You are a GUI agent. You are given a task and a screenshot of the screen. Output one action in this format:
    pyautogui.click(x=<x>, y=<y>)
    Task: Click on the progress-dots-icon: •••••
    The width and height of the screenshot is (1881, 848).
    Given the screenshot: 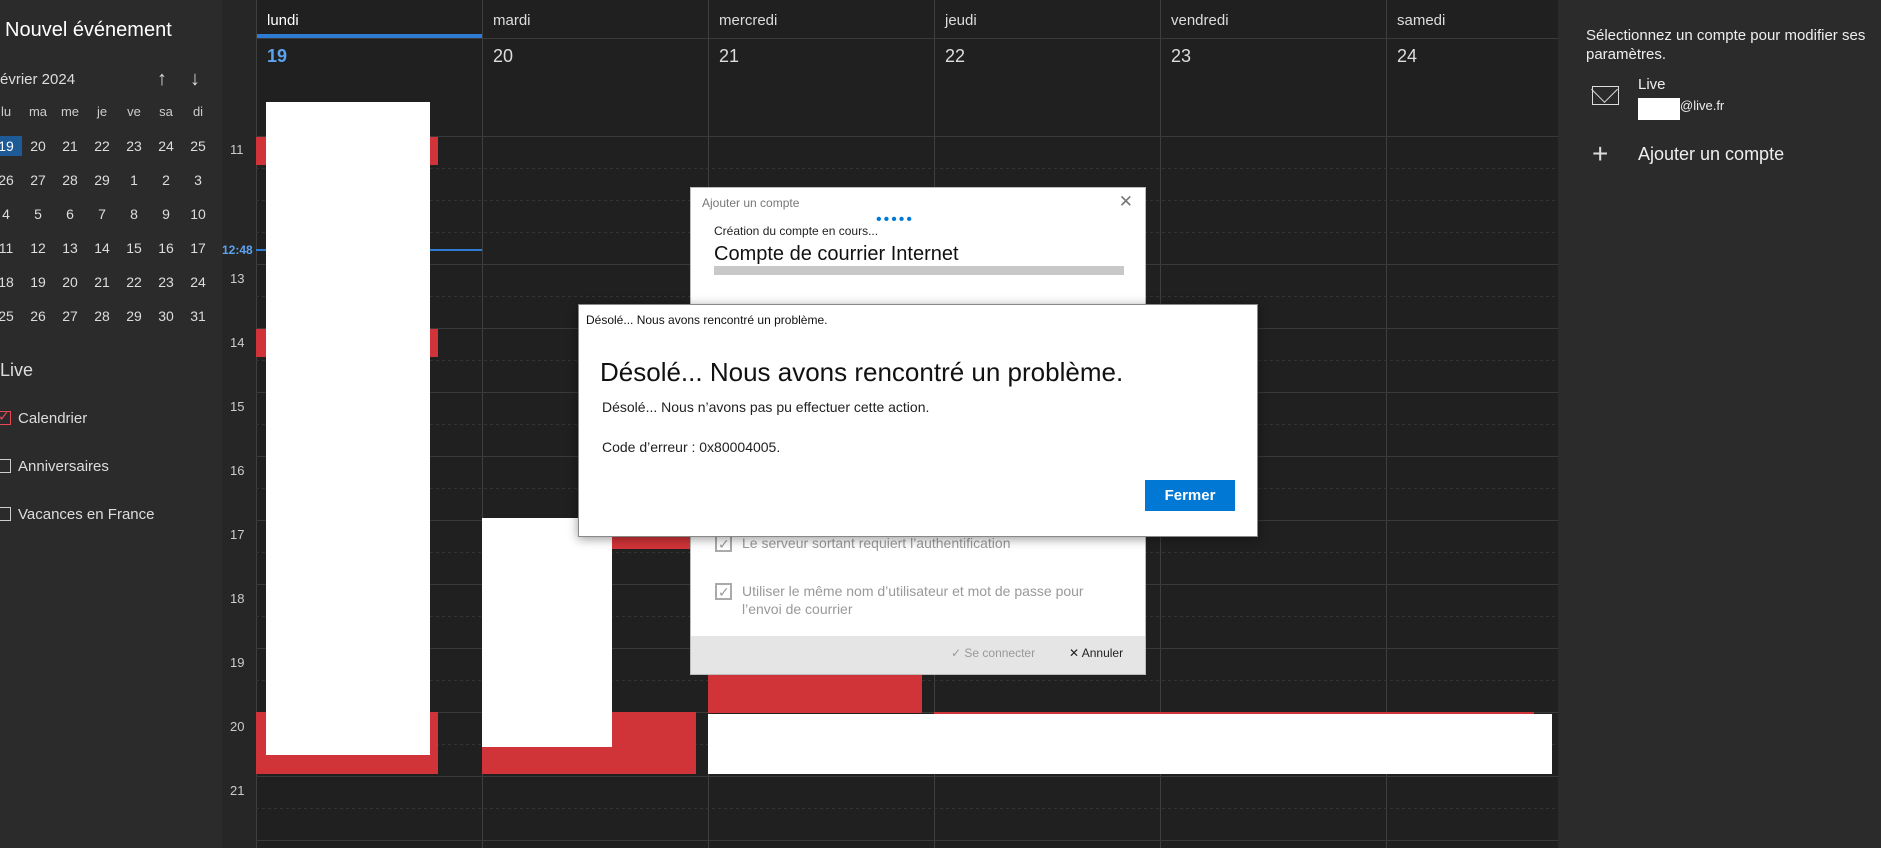 What is the action you would take?
    pyautogui.click(x=895, y=219)
    